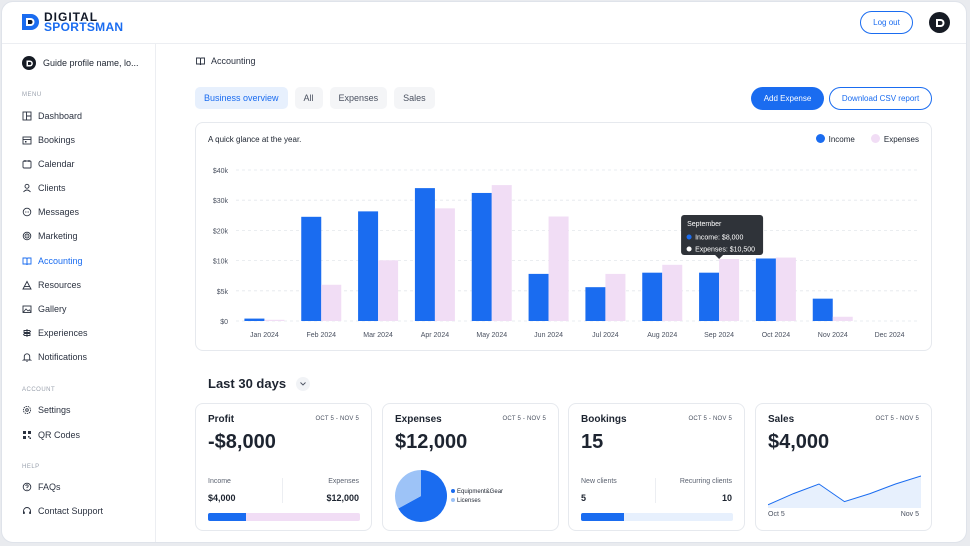 Image resolution: width=970 pixels, height=546 pixels. I want to click on logout-button: Log out, so click(886, 22).